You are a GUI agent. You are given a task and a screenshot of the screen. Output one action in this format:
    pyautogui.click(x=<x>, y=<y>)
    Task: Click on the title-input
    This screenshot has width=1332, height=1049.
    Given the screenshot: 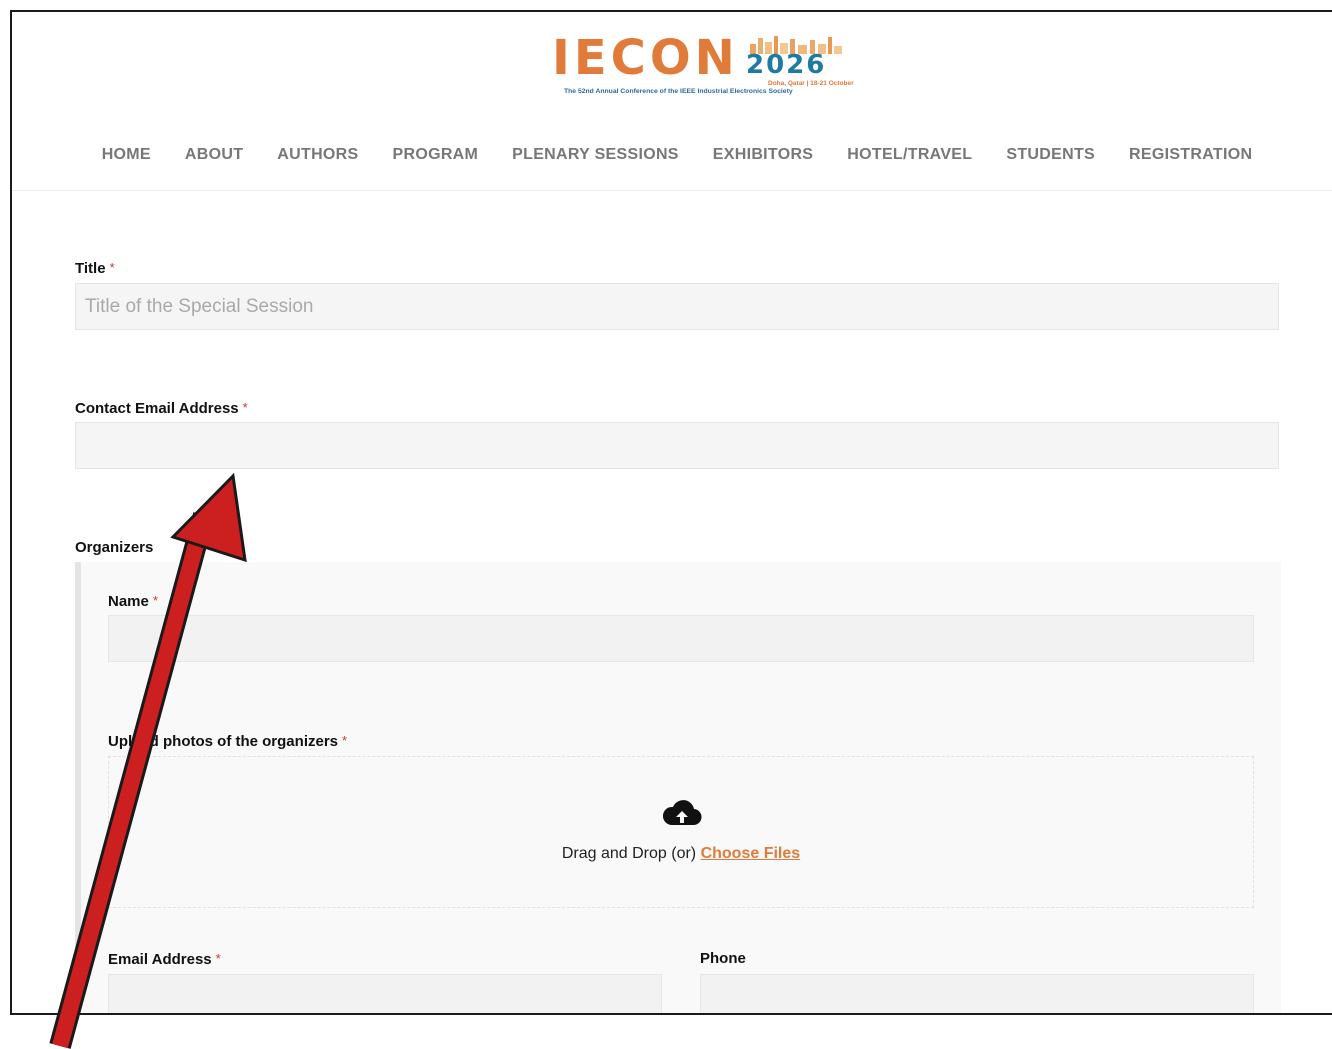 What is the action you would take?
    pyautogui.click(x=677, y=306)
    